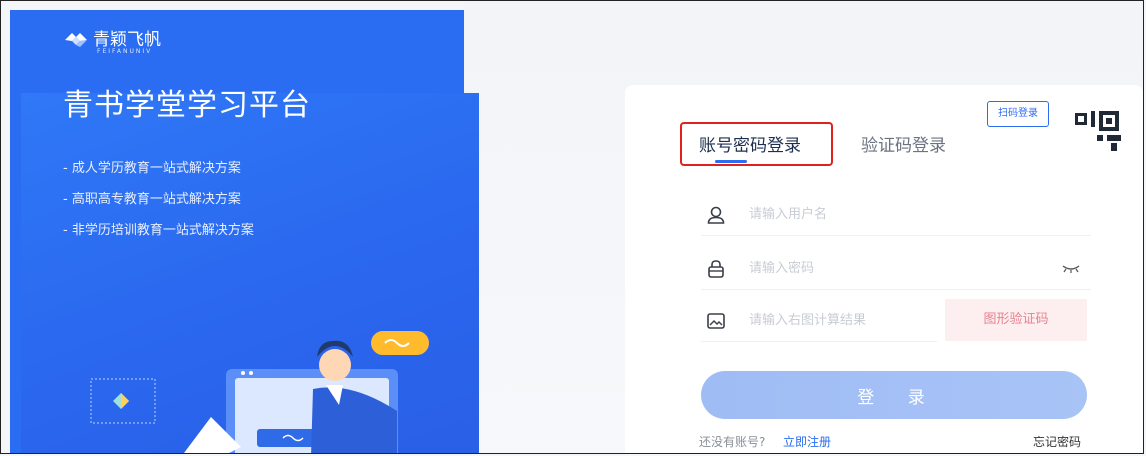  I want to click on tab-code-login: 验证码登录, so click(903, 146).